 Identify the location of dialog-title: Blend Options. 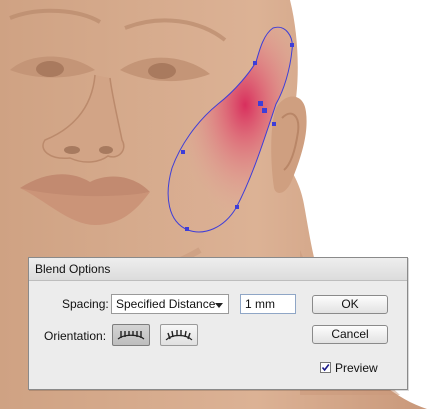
(218, 269).